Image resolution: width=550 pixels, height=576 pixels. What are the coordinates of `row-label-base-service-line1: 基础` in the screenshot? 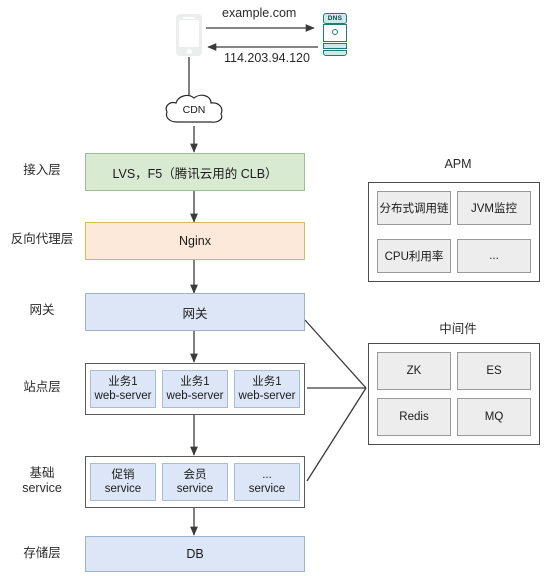 It's located at (42, 473).